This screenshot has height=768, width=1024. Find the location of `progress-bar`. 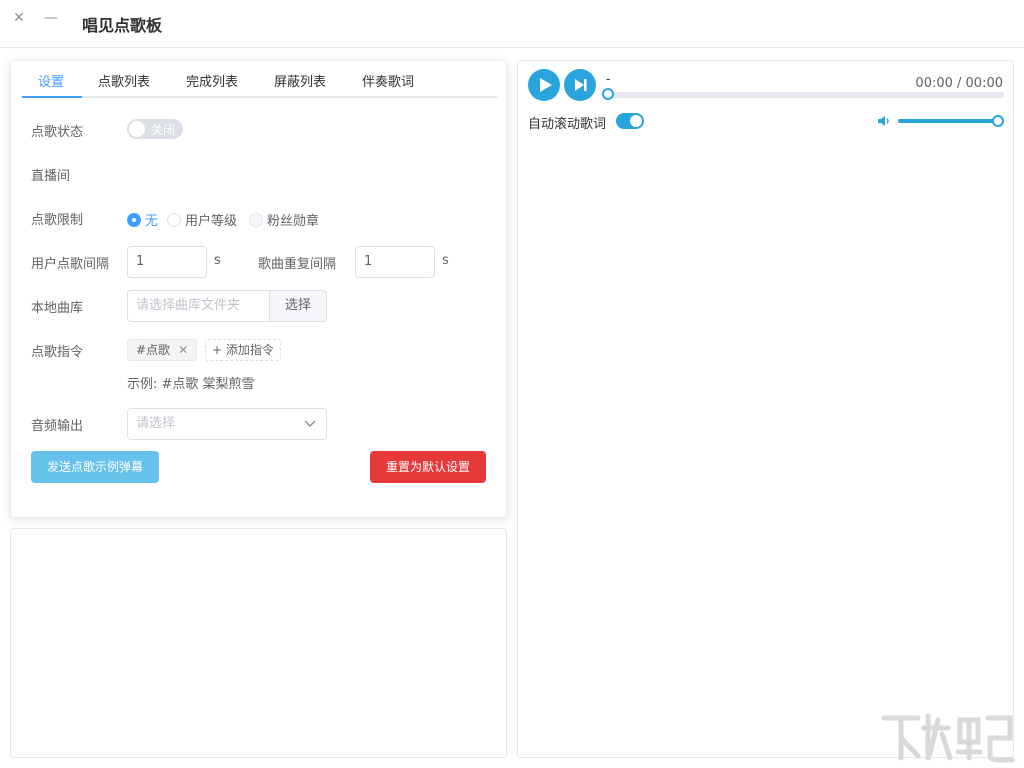

progress-bar is located at coordinates (806, 95).